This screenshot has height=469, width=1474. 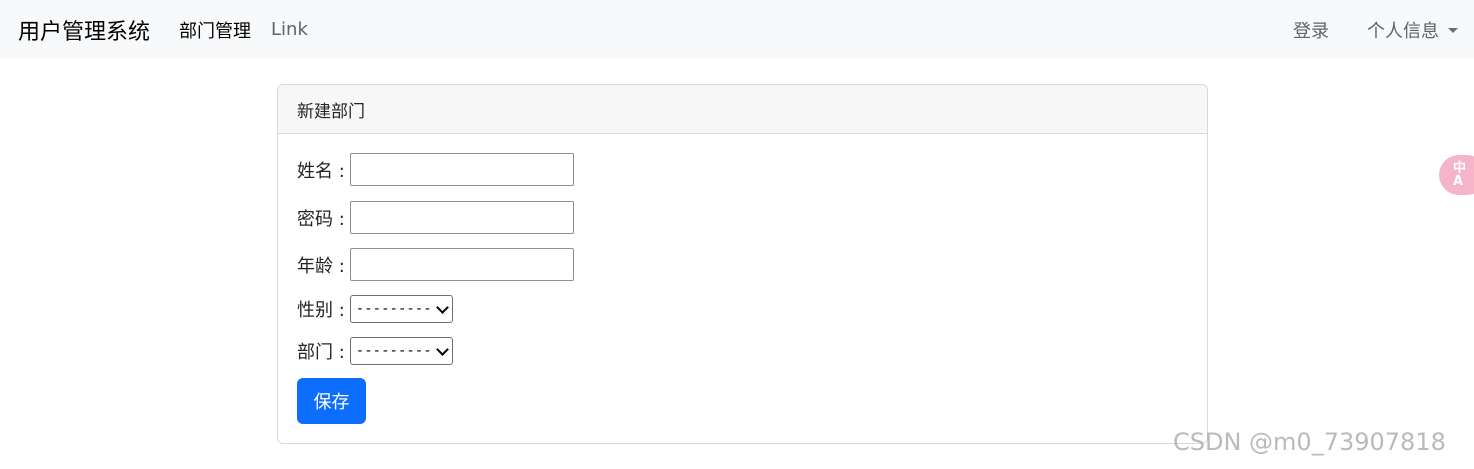 I want to click on login-label: 登录, so click(x=1311, y=31).